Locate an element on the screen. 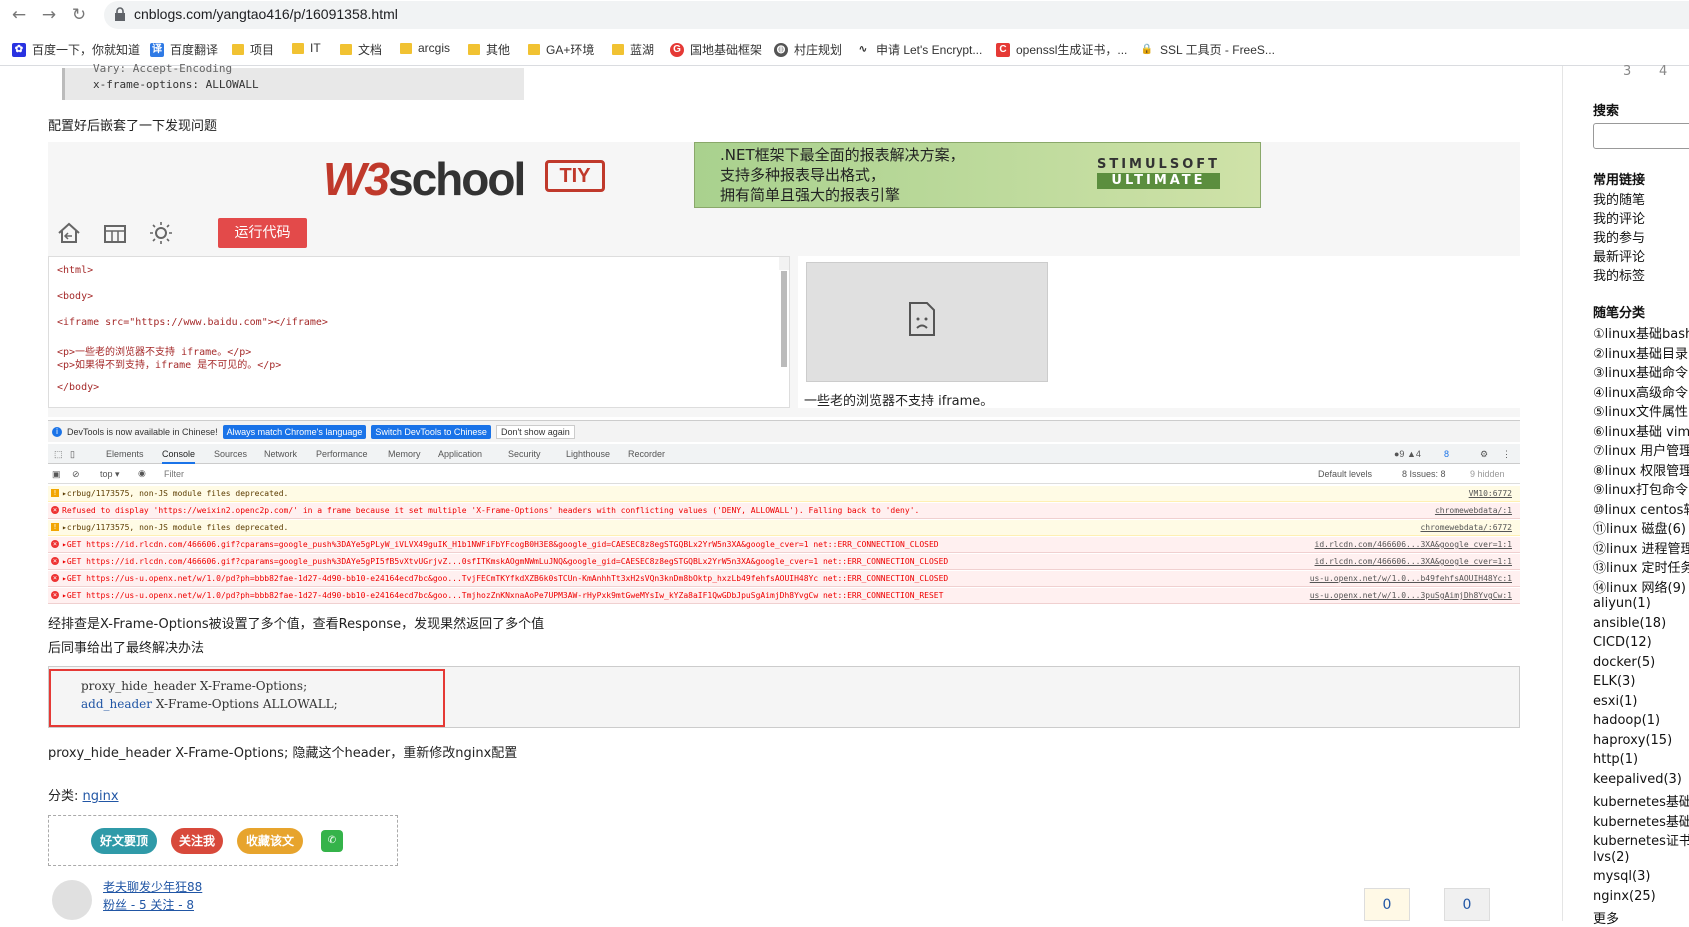 The image size is (1689, 927). calendar-day: 3 is located at coordinates (1627, 71).